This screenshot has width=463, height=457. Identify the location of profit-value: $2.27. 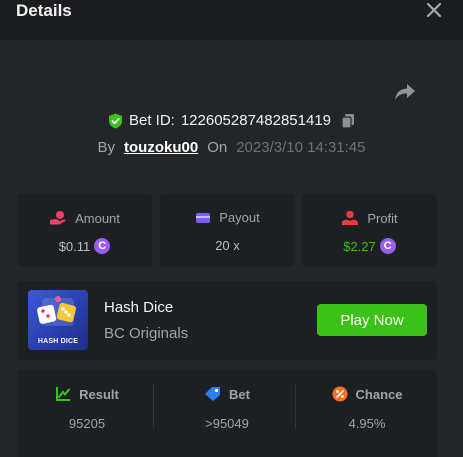
(359, 246).